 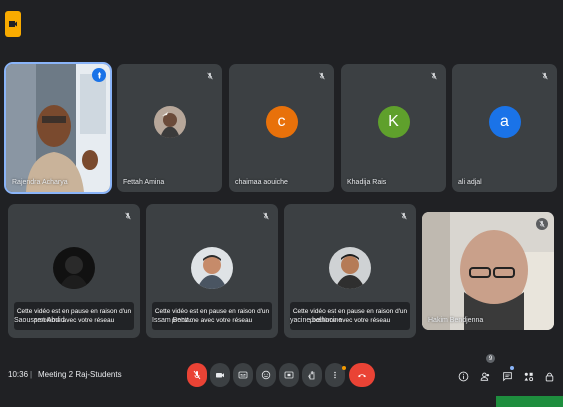 What do you see at coordinates (367, 182) in the screenshot?
I see `participant-name: Khadija Rais` at bounding box center [367, 182].